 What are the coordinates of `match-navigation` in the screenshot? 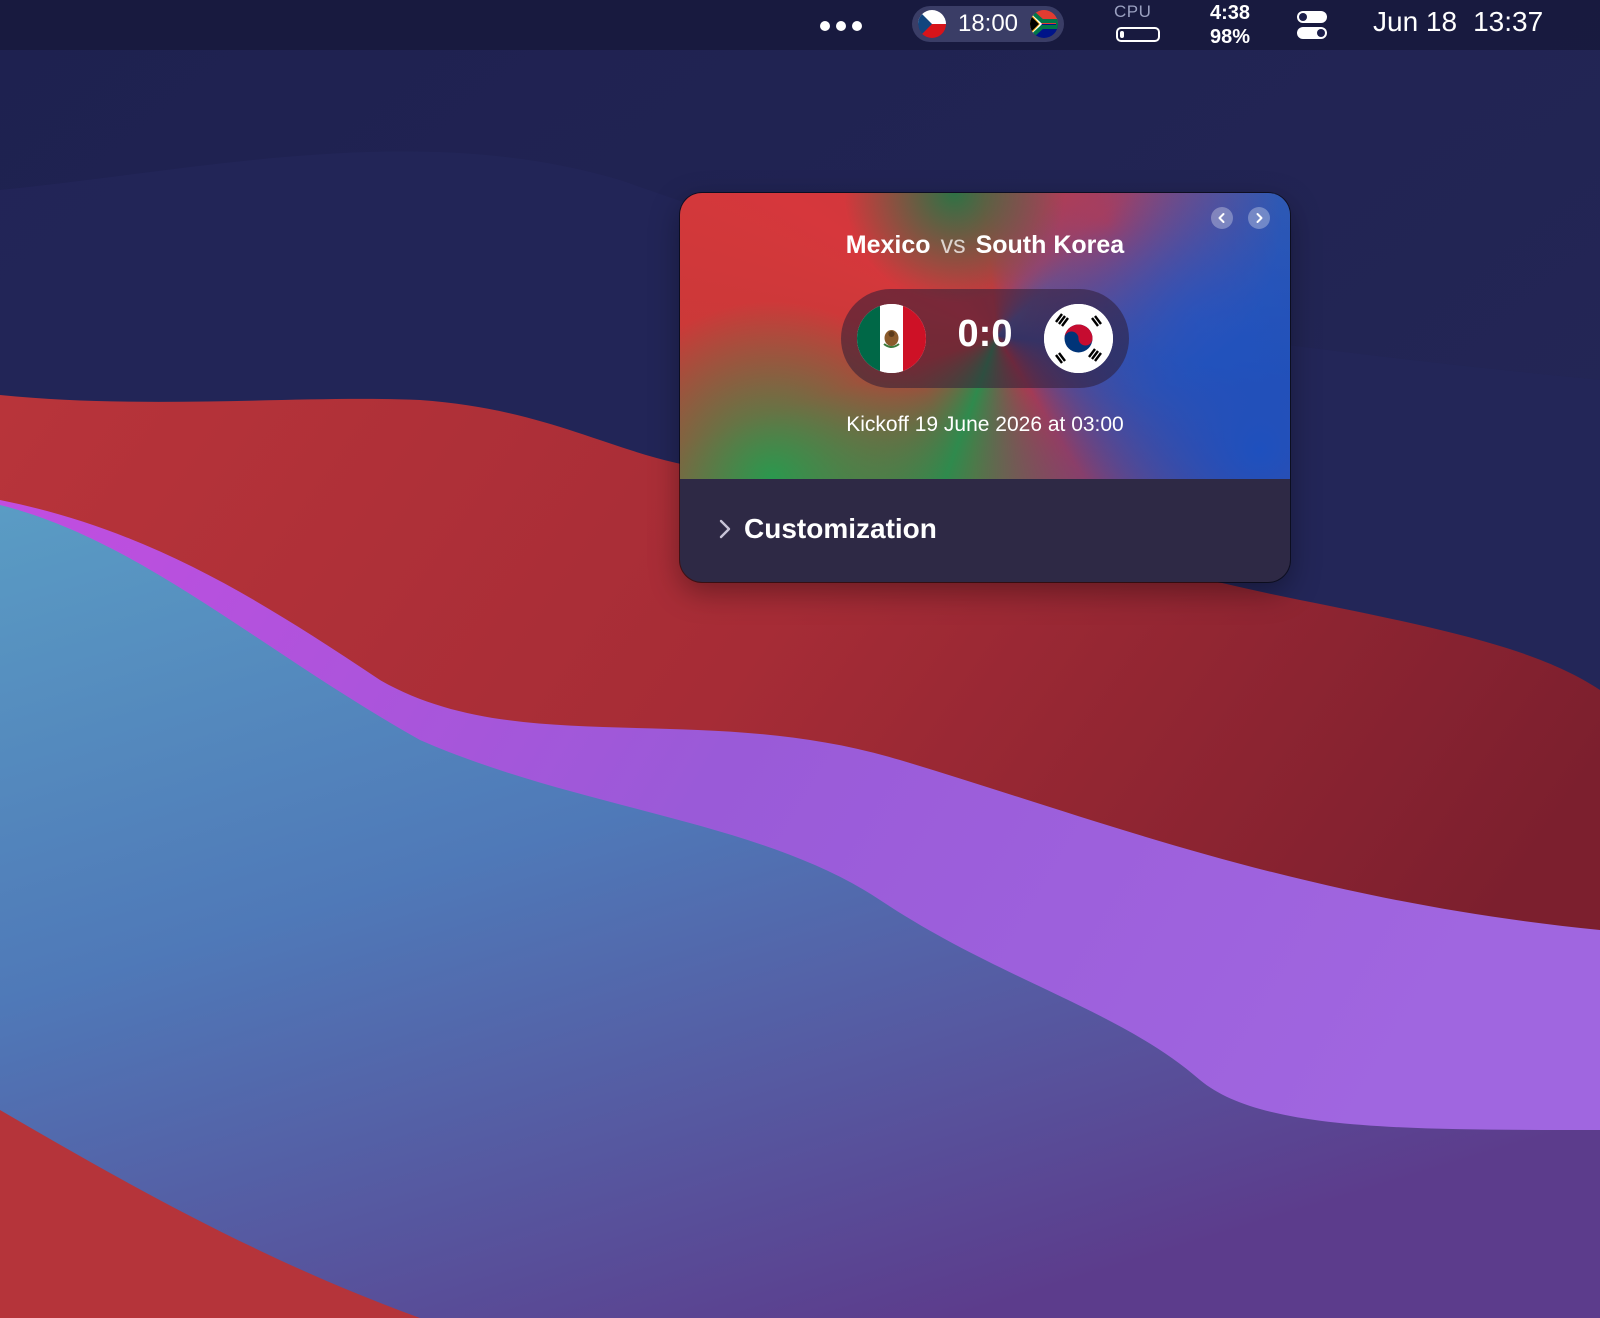 It's located at (1240, 218).